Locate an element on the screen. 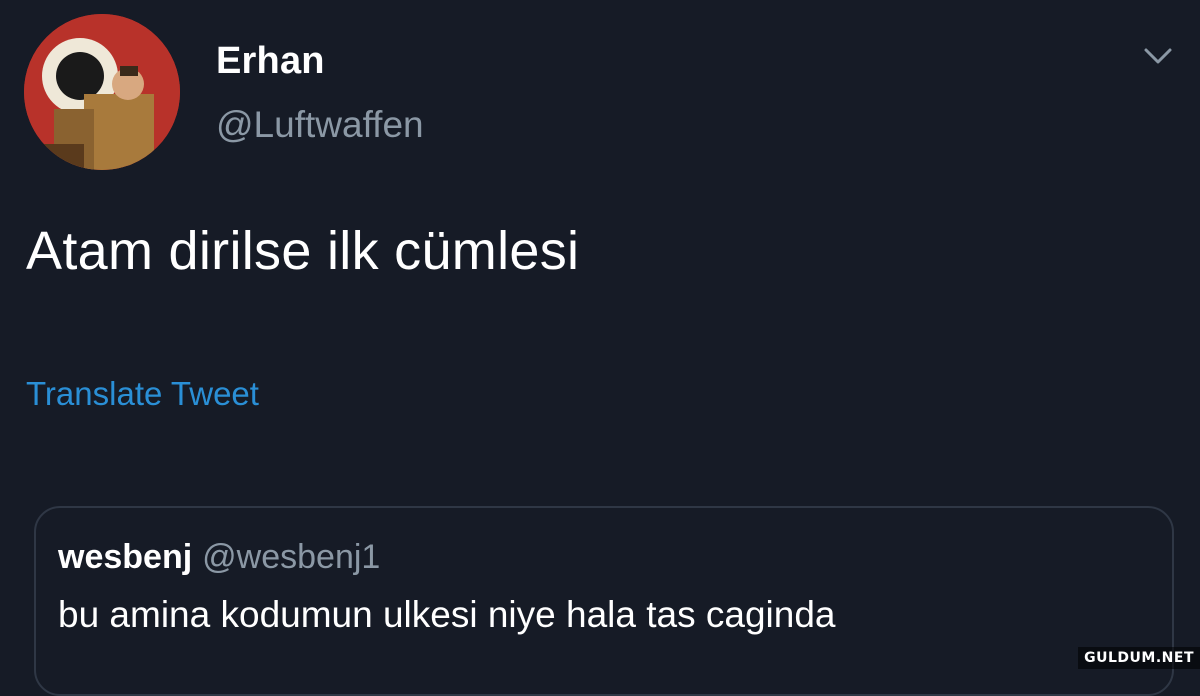 This screenshot has width=1200, height=696. avatar-image is located at coordinates (102, 92).